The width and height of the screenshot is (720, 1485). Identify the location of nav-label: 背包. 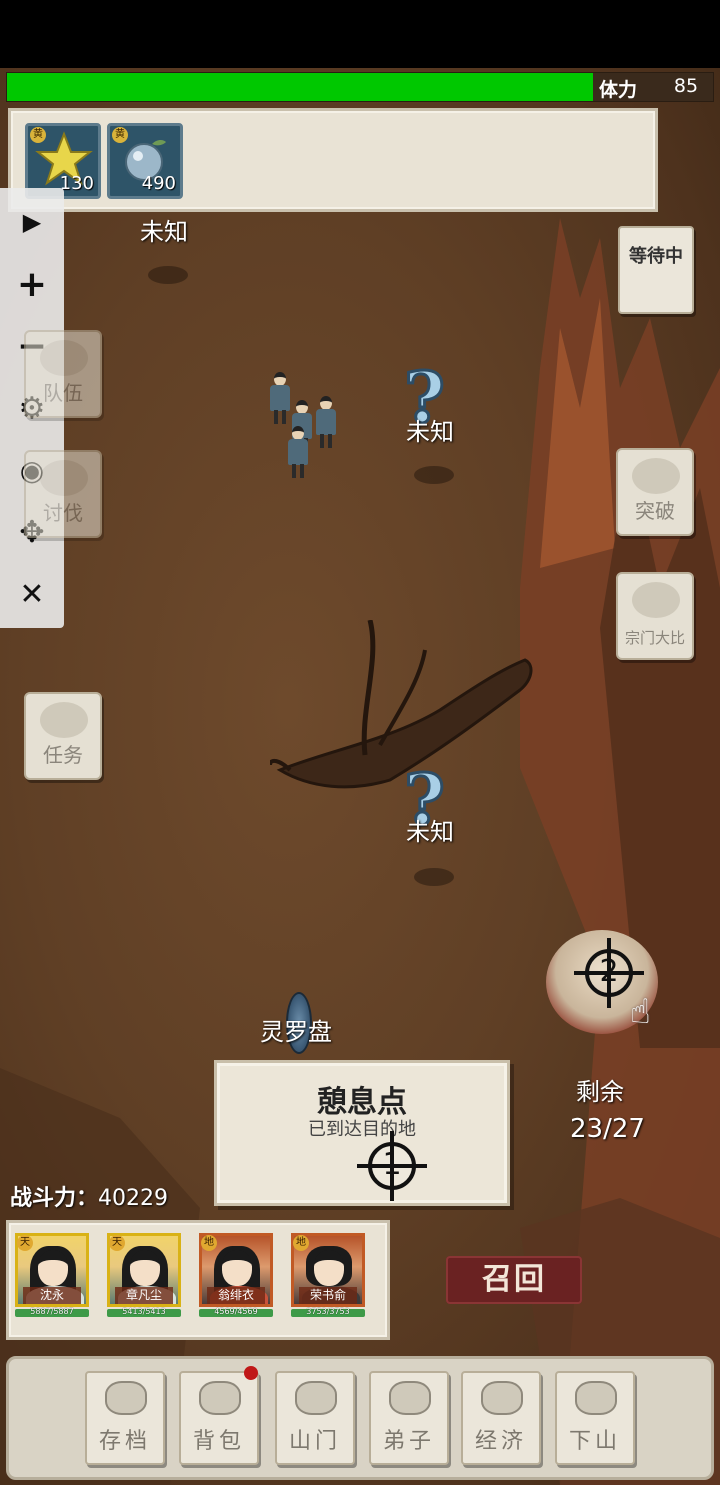
(218, 1441).